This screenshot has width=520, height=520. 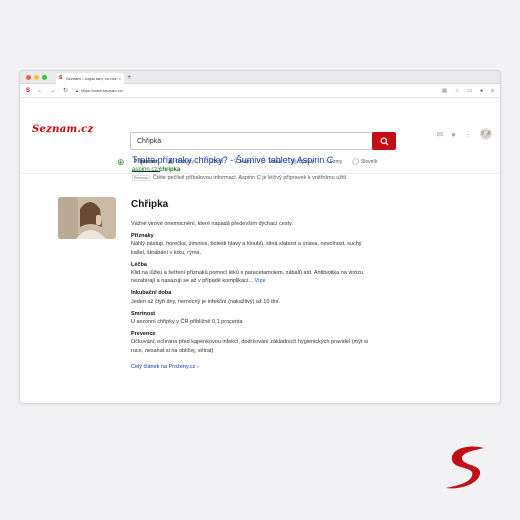 What do you see at coordinates (146, 170) in the screenshot?
I see `ad-url-domain: aspirin.cz/` at bounding box center [146, 170].